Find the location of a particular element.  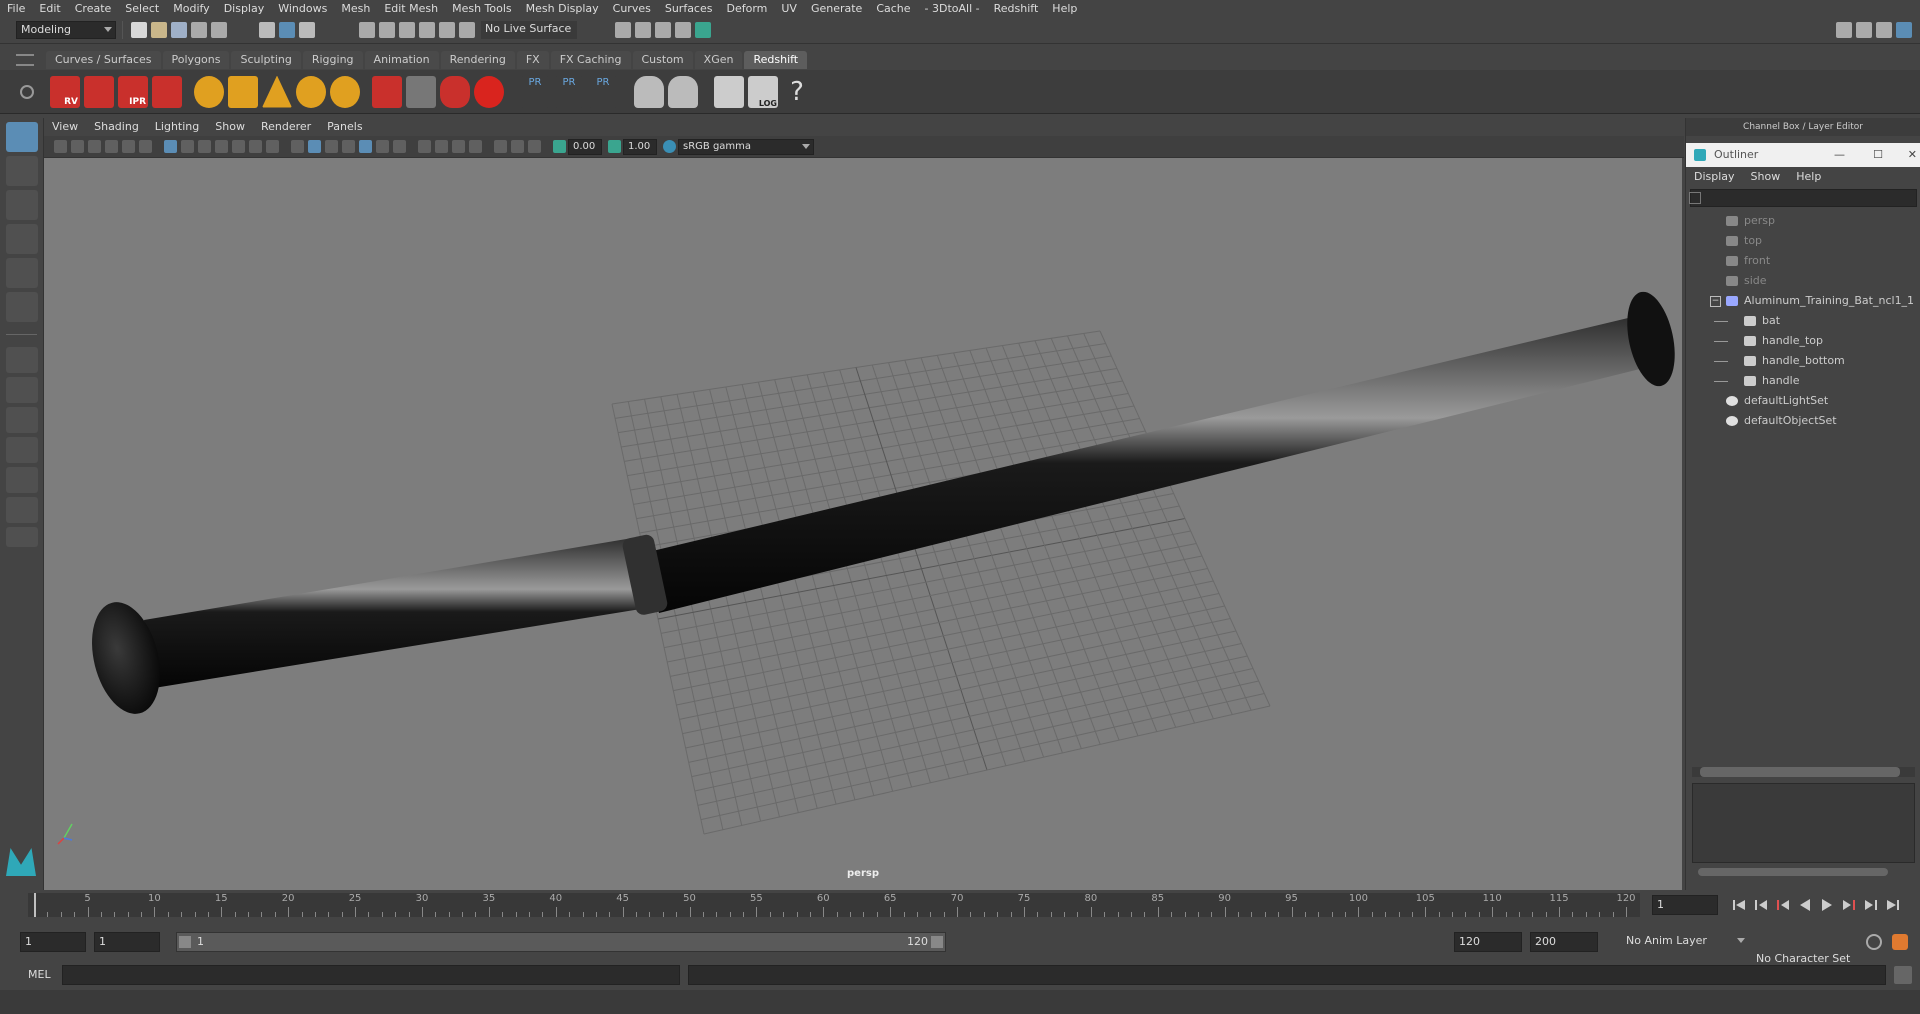

tool-settings-icon is located at coordinates (1884, 30).